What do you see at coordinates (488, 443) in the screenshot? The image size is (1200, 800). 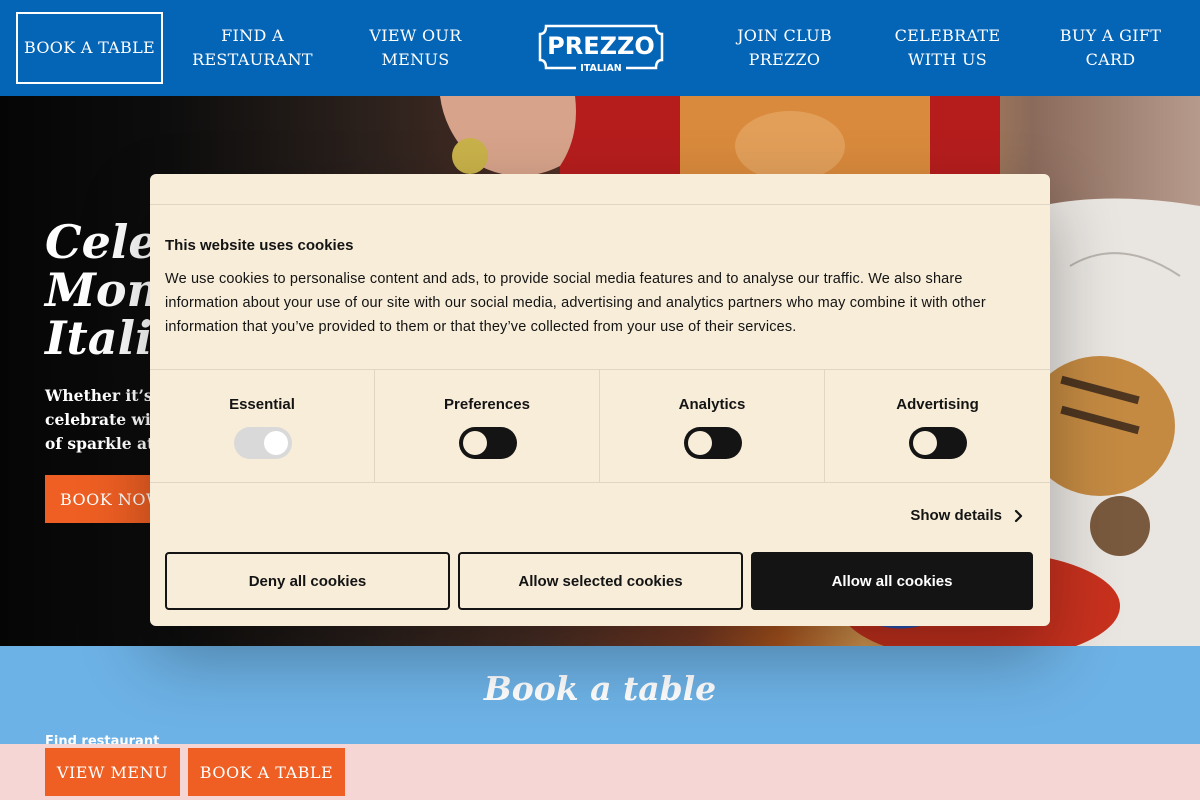 I see `preferences-toggle` at bounding box center [488, 443].